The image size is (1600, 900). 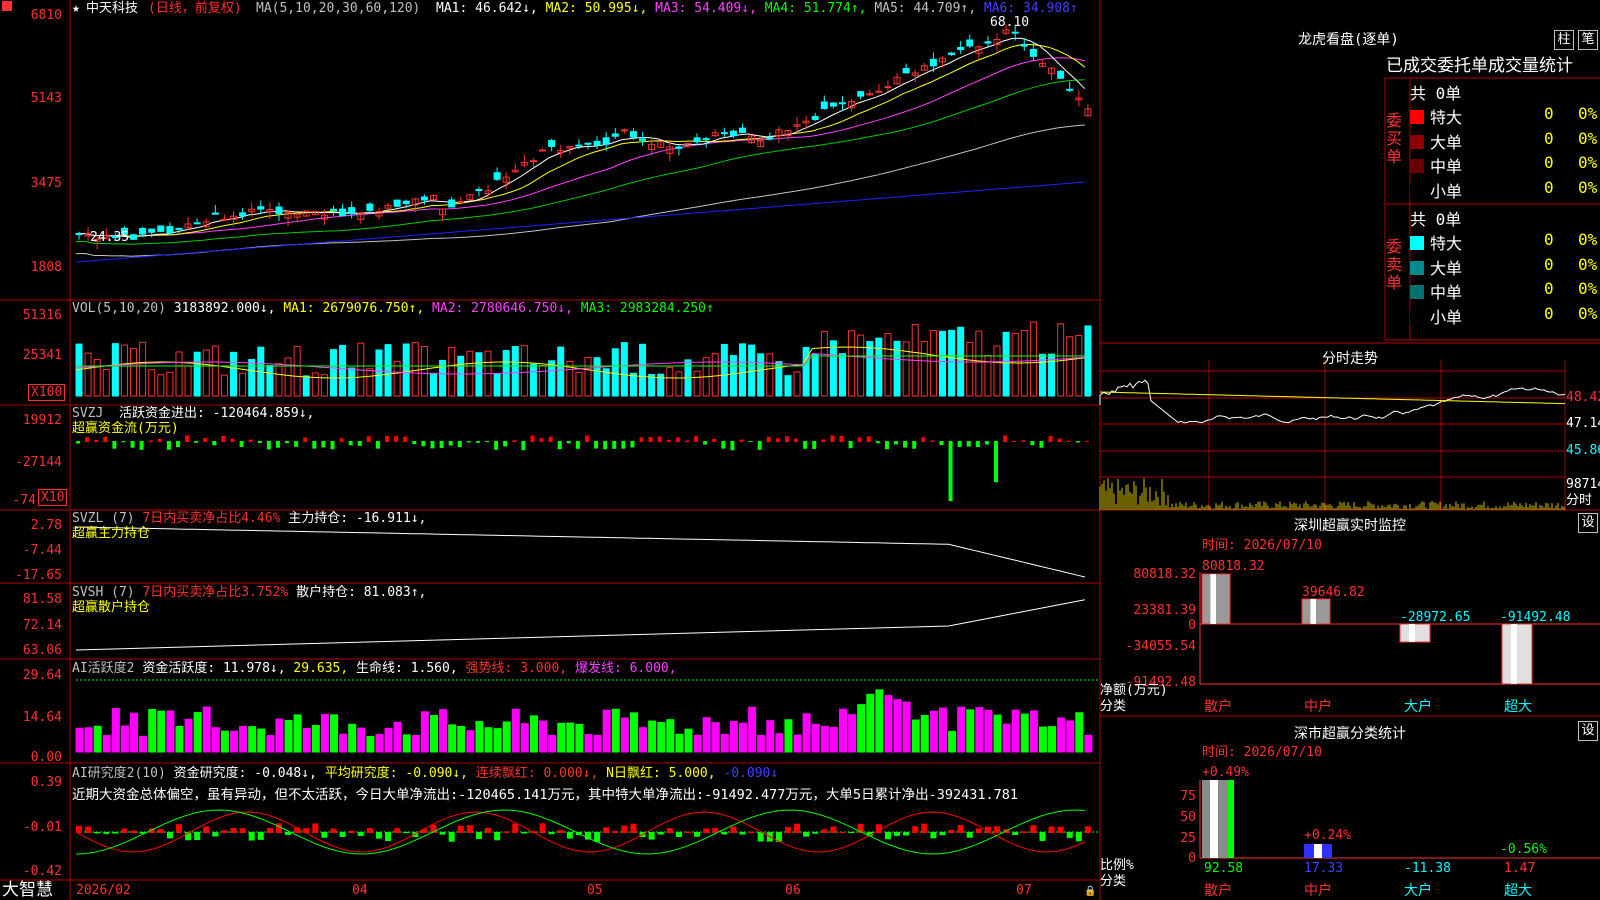 What do you see at coordinates (76, 8) in the screenshot?
I see `favorite-star-icon: ★` at bounding box center [76, 8].